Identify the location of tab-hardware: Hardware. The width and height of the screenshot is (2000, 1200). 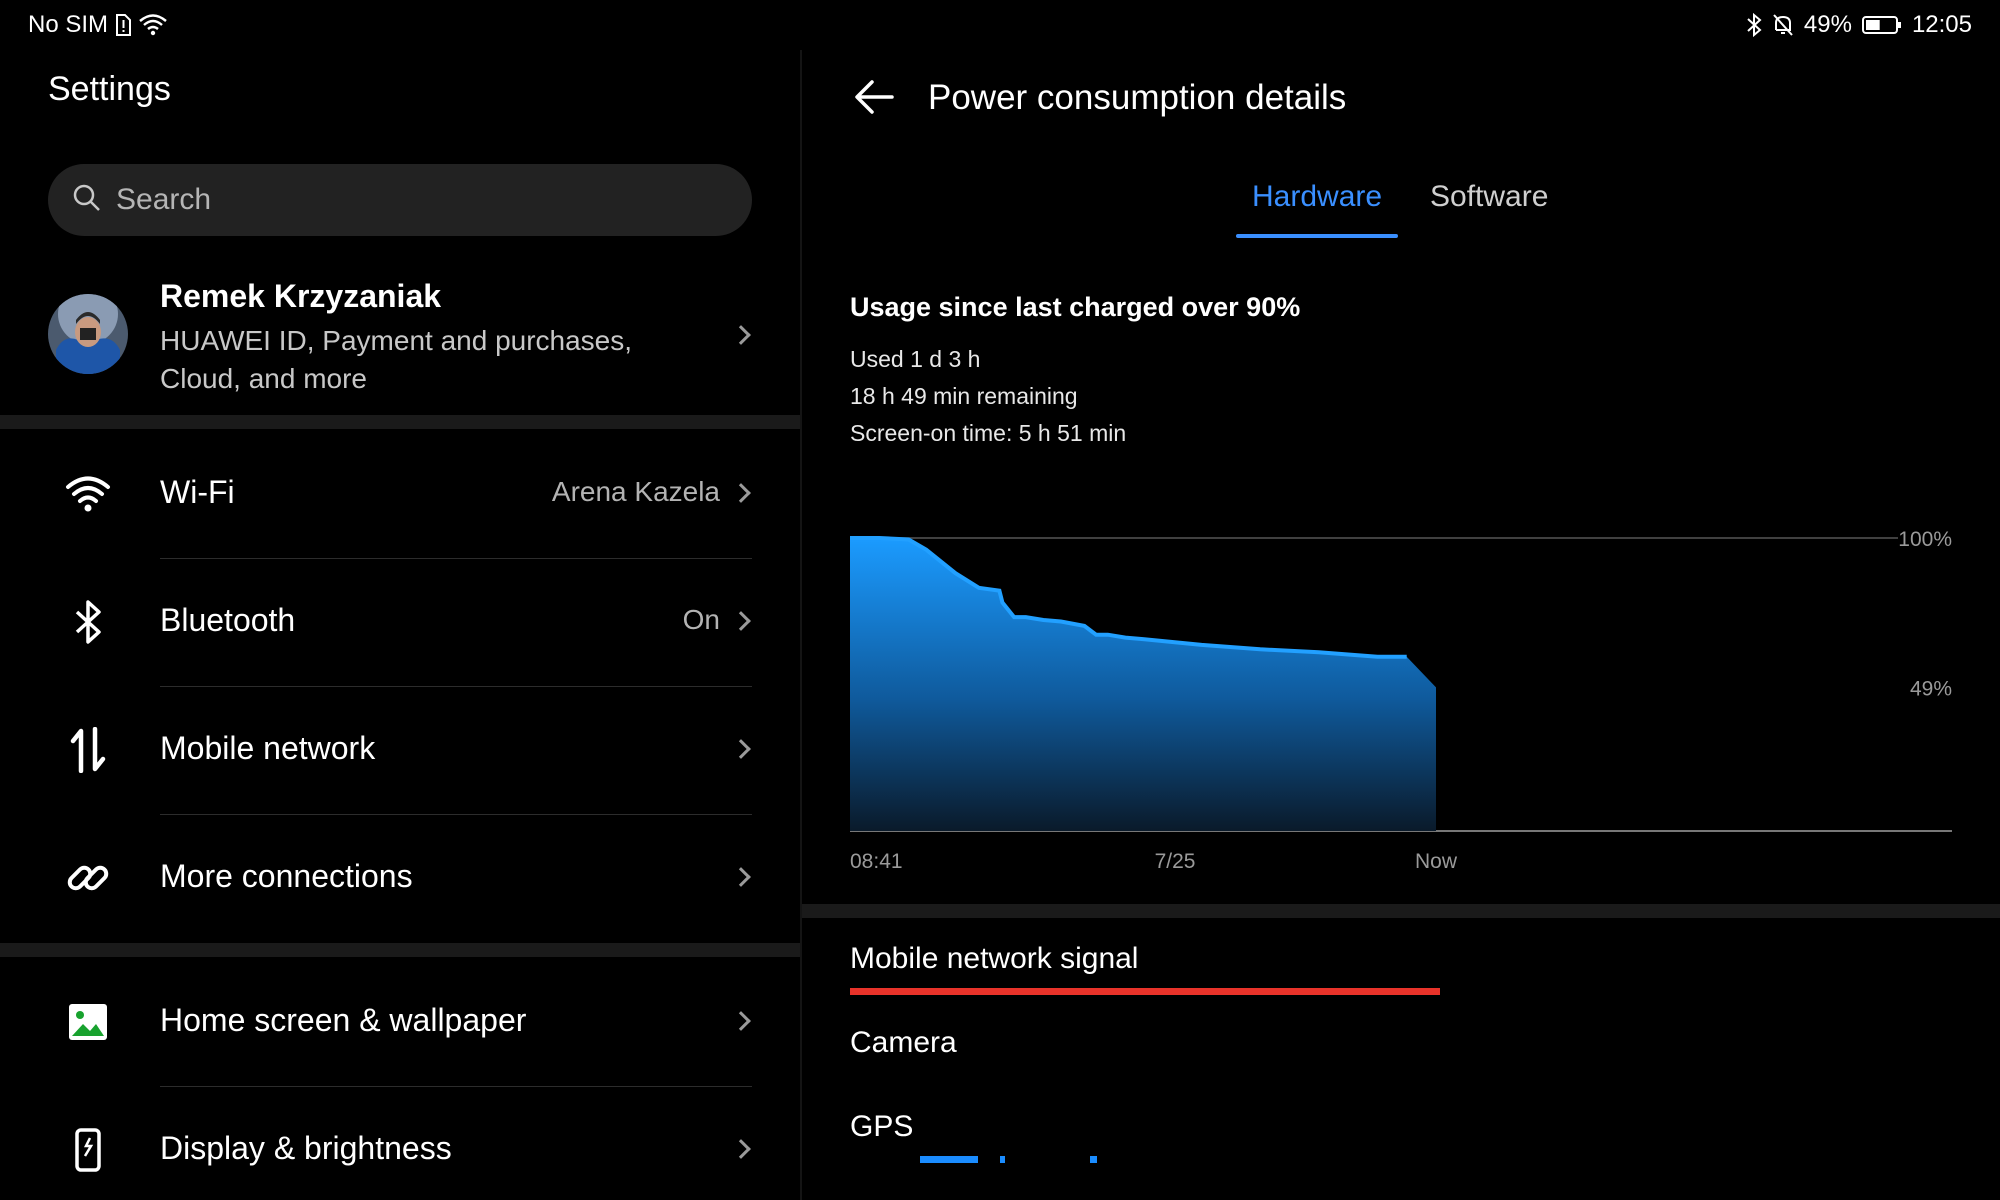
(1317, 209).